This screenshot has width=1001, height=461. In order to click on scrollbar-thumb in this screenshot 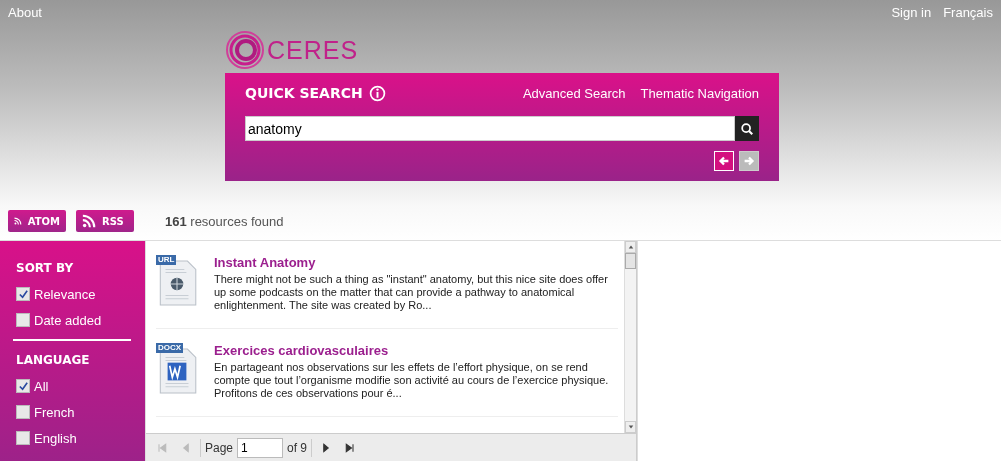, I will do `click(630, 261)`.